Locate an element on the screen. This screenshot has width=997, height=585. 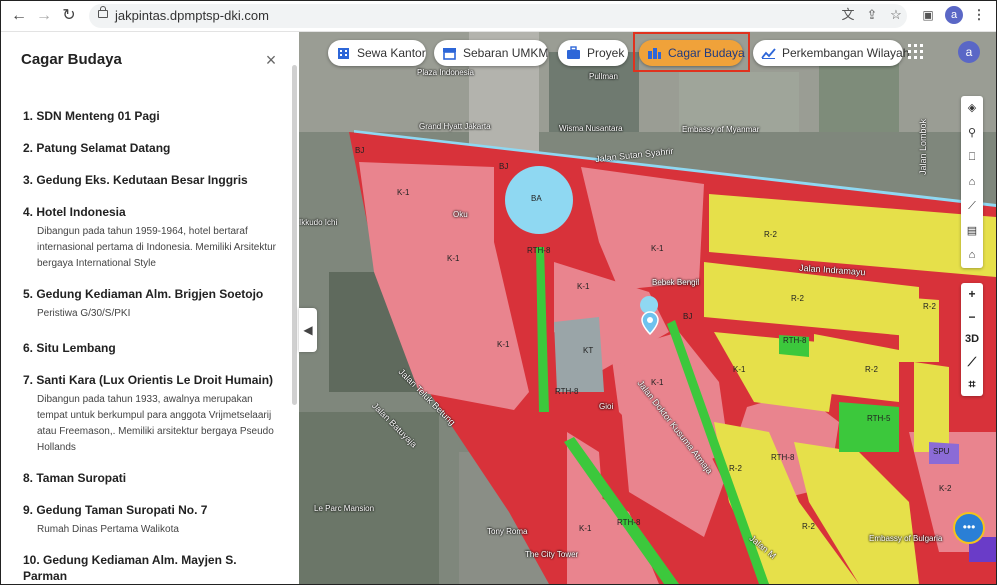
apps-grid-icon is located at coordinates (916, 52).